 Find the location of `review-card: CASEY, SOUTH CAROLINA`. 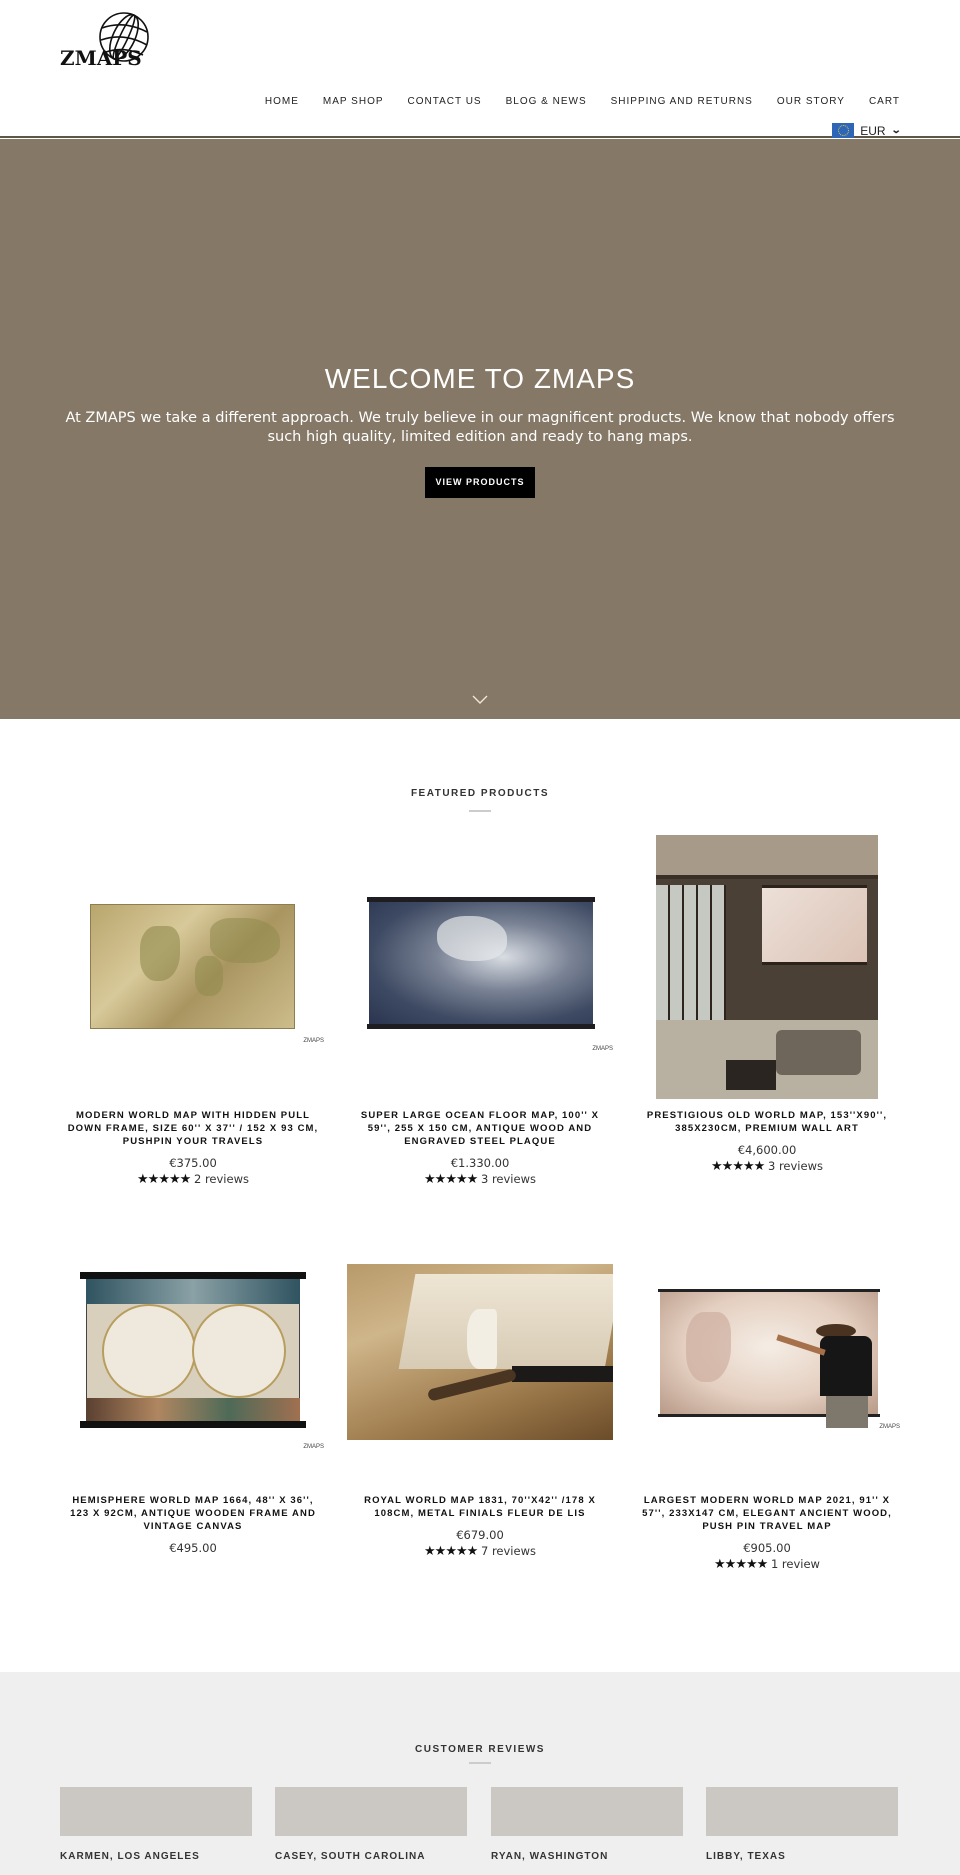

review-card: CASEY, SOUTH CAROLINA is located at coordinates (371, 1824).